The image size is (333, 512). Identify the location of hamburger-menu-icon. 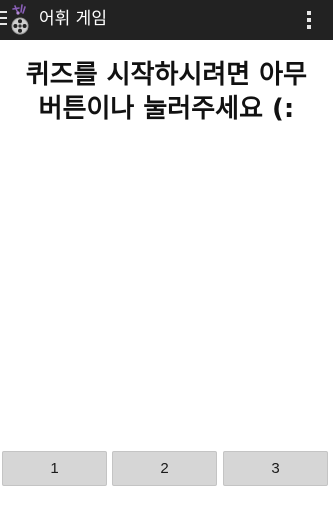
(3, 20).